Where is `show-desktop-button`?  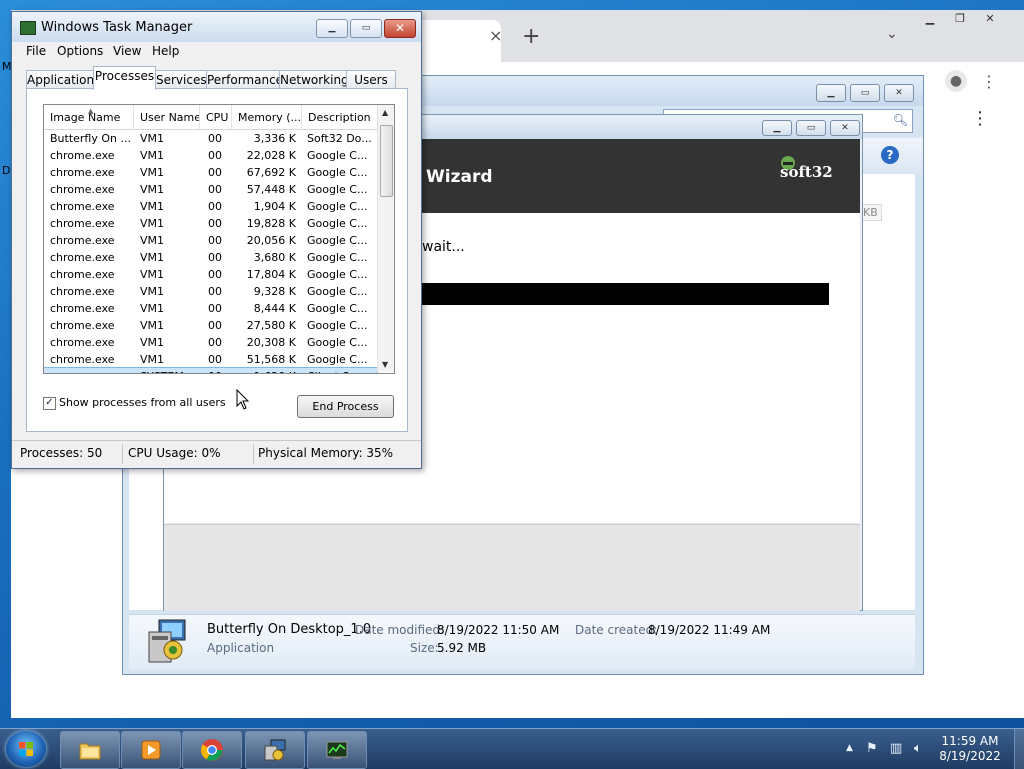 show-desktop-button is located at coordinates (1019, 749).